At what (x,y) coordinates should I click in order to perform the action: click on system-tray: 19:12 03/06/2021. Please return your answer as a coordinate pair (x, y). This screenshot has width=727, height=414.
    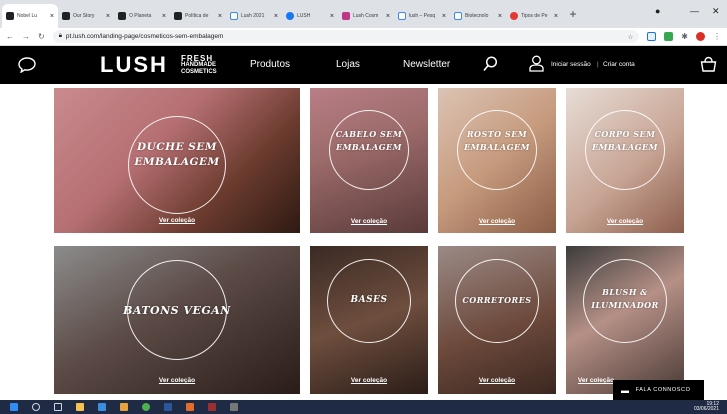
    Looking at the image, I should click on (706, 407).